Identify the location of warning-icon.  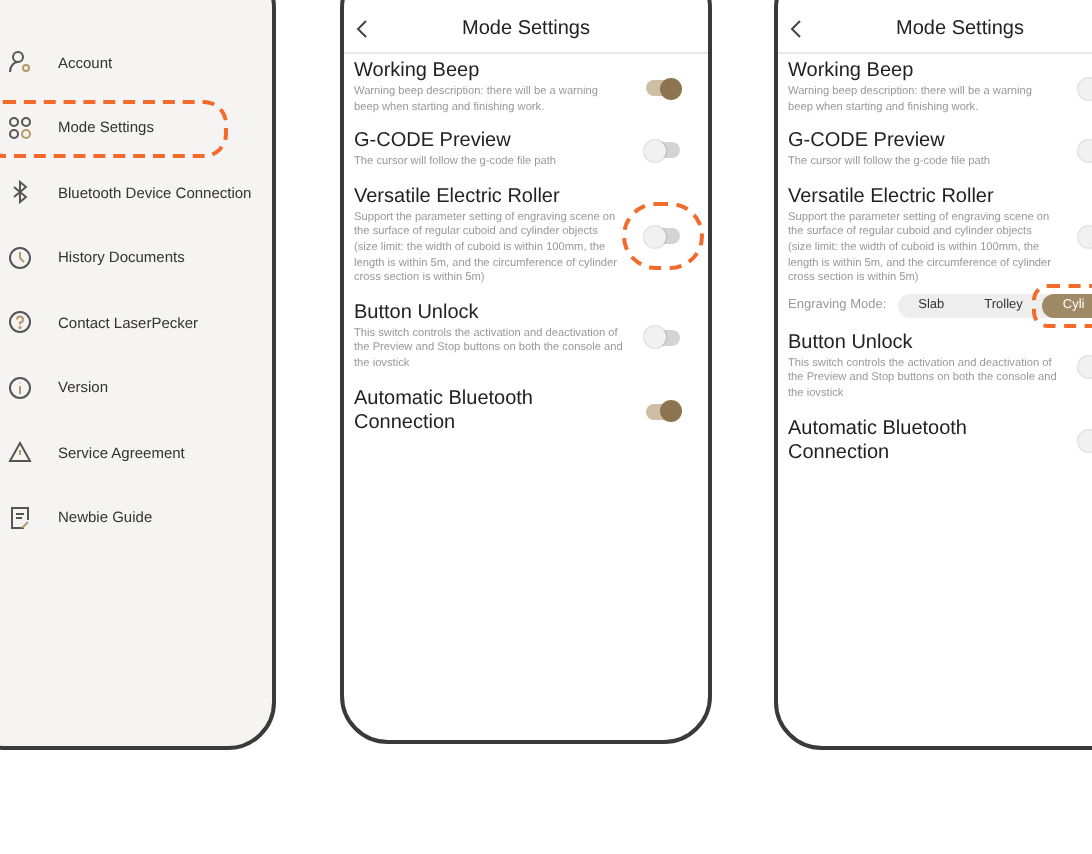
(20, 452).